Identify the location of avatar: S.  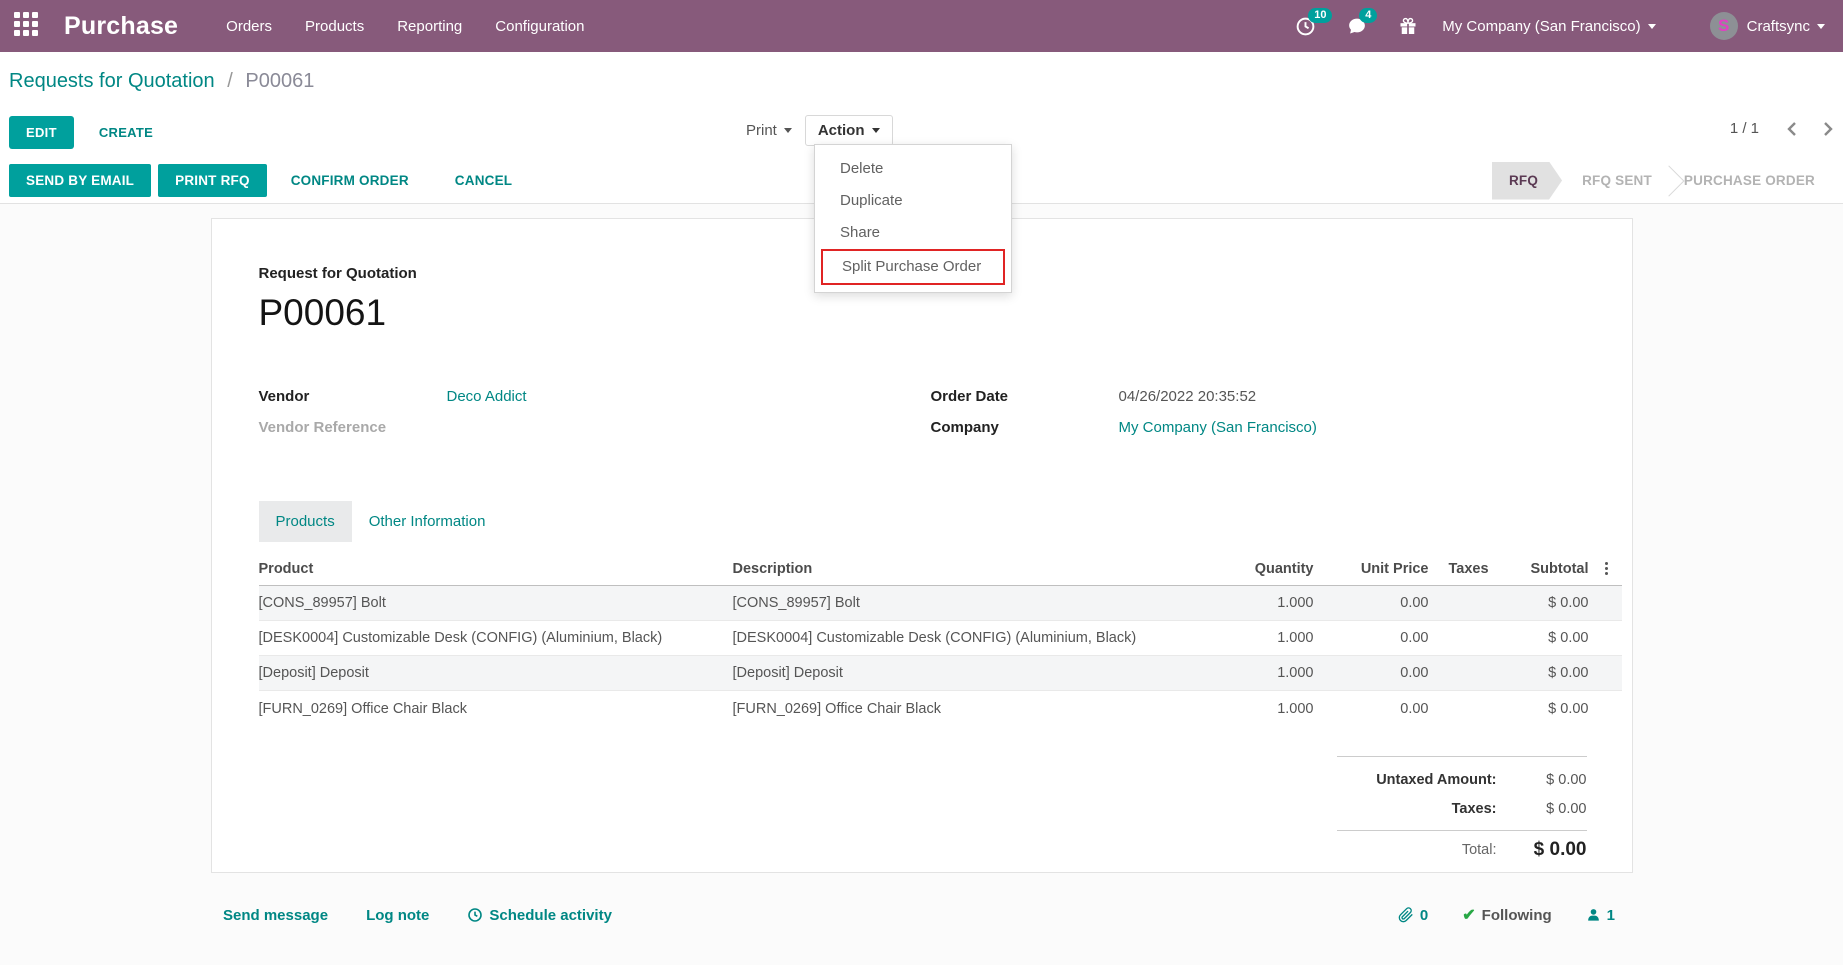
(1723, 26).